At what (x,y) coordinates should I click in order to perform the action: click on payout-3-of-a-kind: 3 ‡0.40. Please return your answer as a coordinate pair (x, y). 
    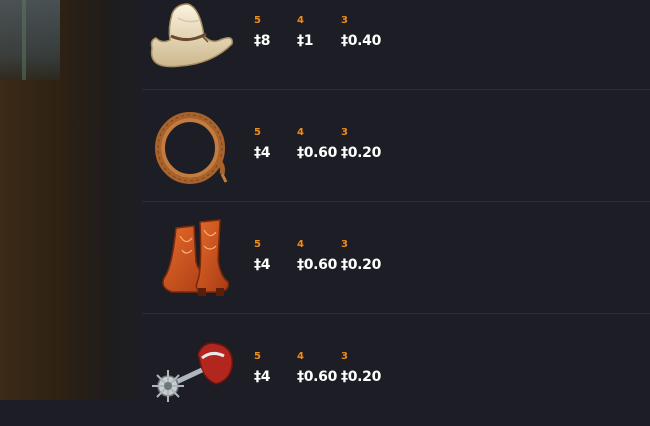
    Looking at the image, I should click on (363, 32).